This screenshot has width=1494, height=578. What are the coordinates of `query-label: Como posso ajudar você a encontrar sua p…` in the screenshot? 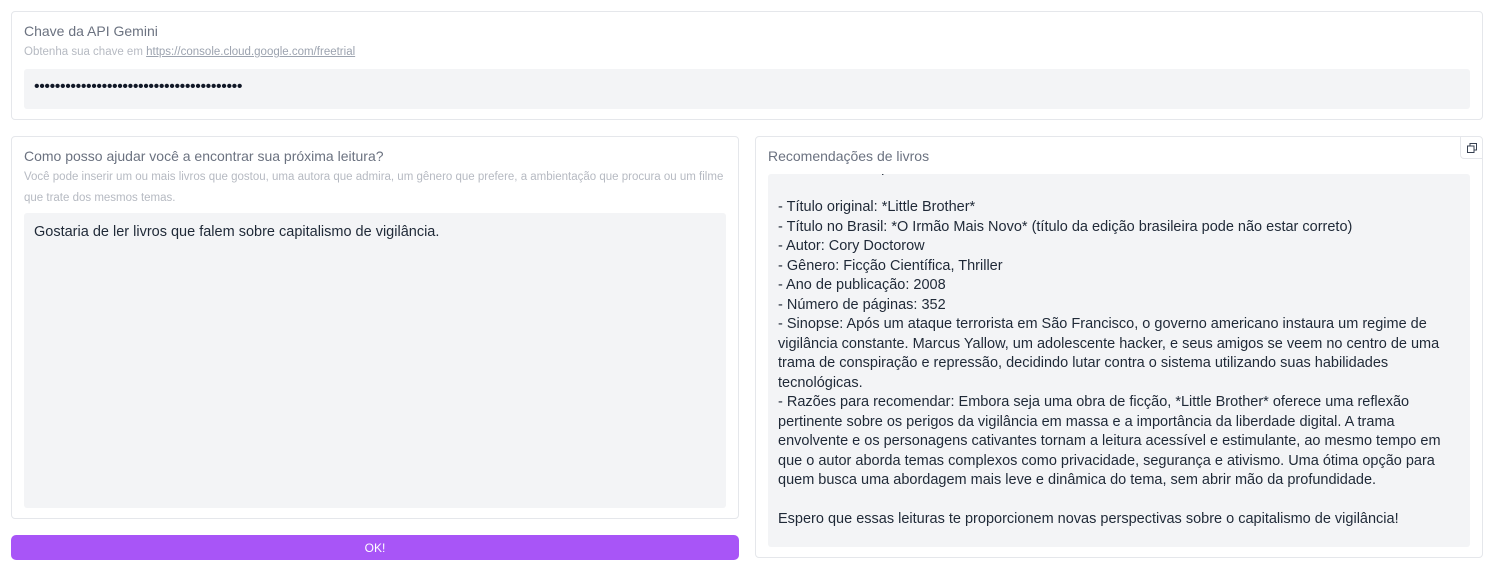 It's located at (204, 156).